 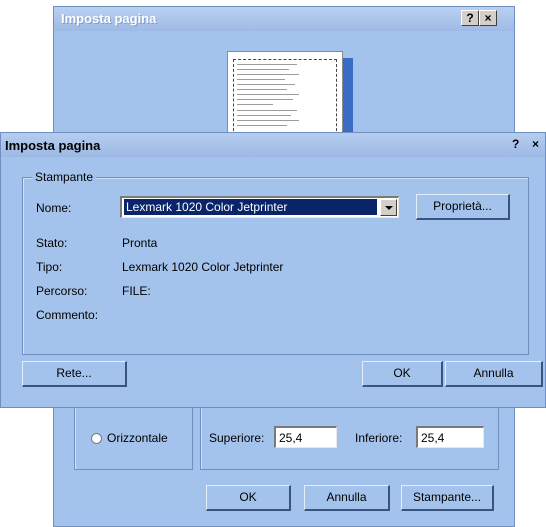 I want to click on chevron-down-icon, so click(x=388, y=207).